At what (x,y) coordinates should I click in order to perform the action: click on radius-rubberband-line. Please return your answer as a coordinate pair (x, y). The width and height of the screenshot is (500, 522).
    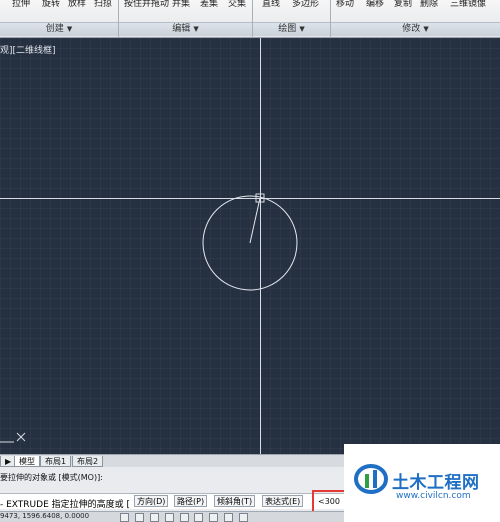
    Looking at the image, I should click on (255, 220).